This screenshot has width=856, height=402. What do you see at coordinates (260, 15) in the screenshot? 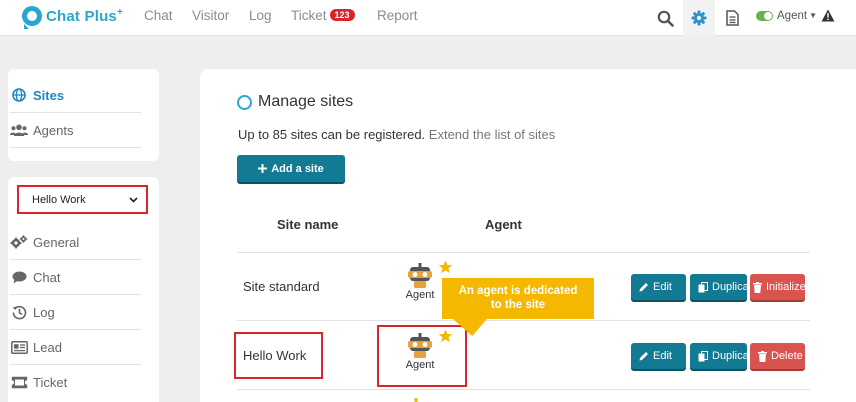
I see `nav-log: Log` at bounding box center [260, 15].